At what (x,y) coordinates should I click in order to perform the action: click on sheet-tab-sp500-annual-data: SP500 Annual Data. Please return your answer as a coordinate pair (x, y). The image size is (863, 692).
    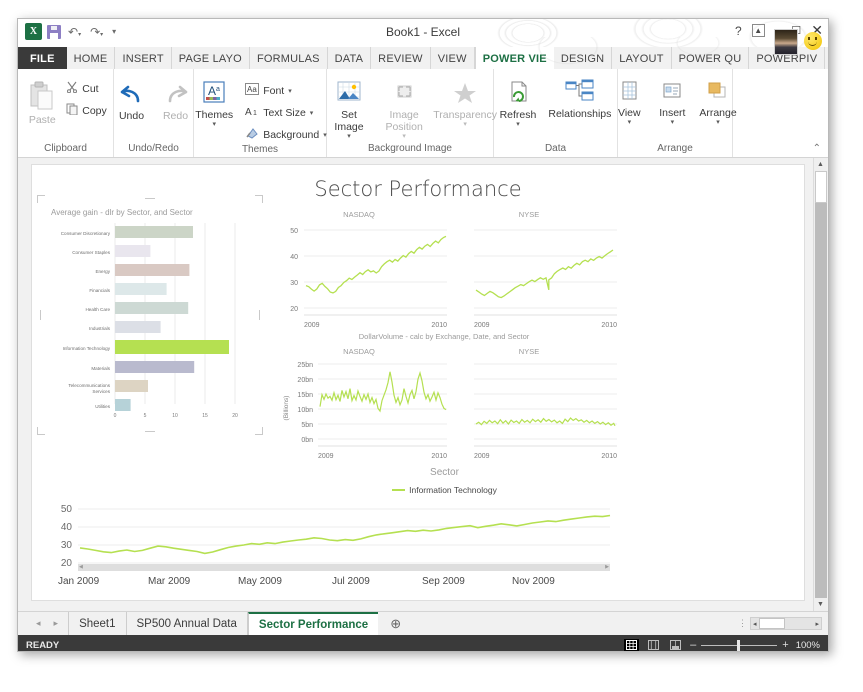
    Looking at the image, I should click on (187, 623).